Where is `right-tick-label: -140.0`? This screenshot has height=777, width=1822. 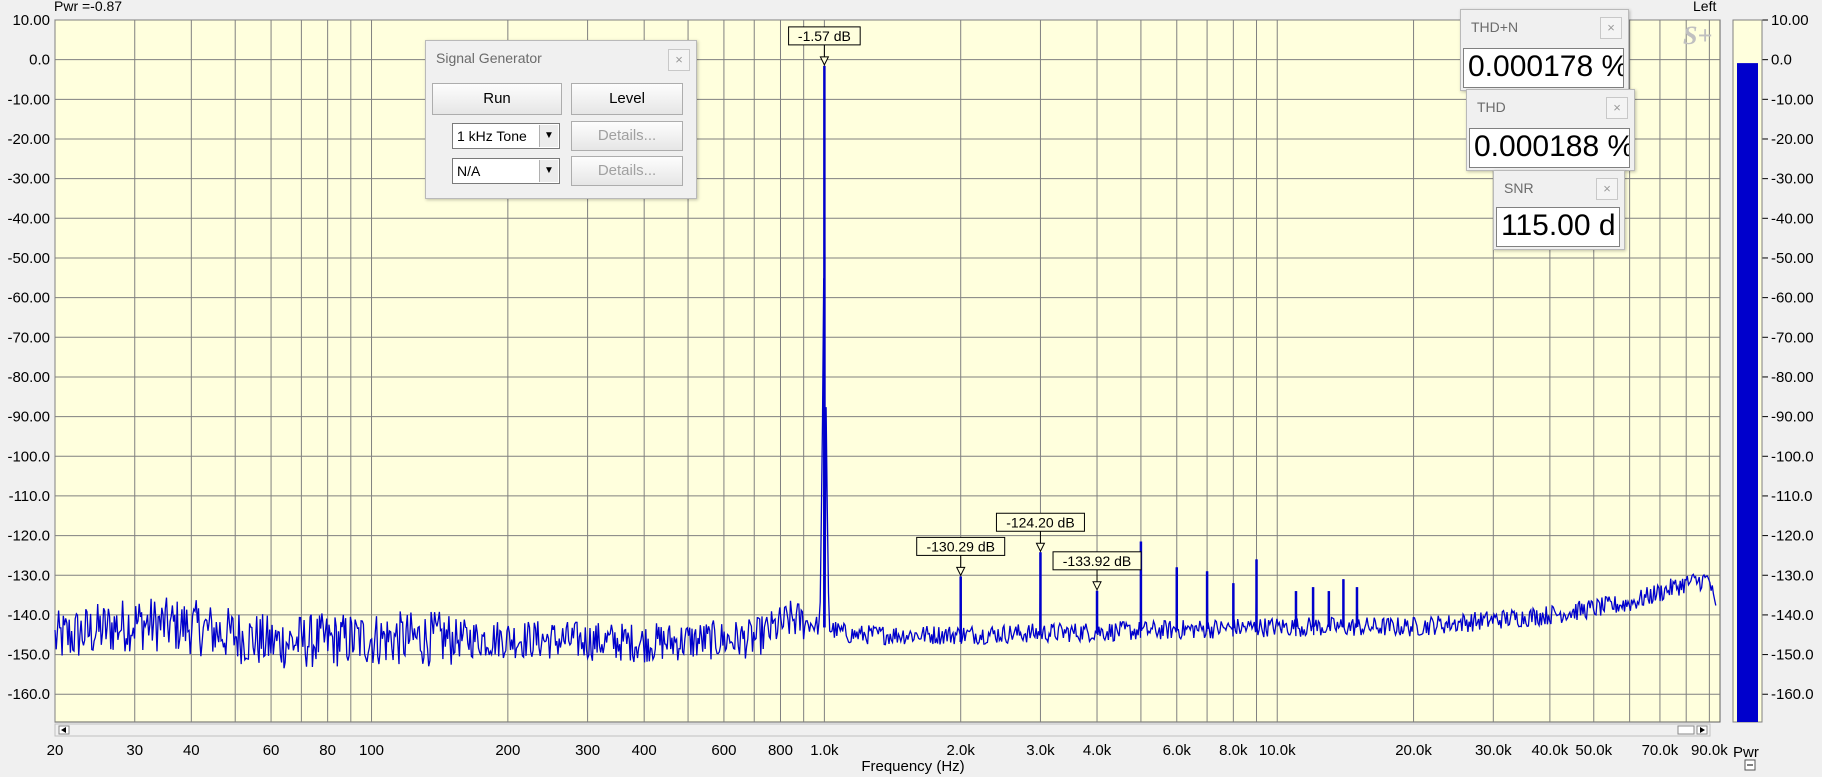 right-tick-label: -140.0 is located at coordinates (1792, 615).